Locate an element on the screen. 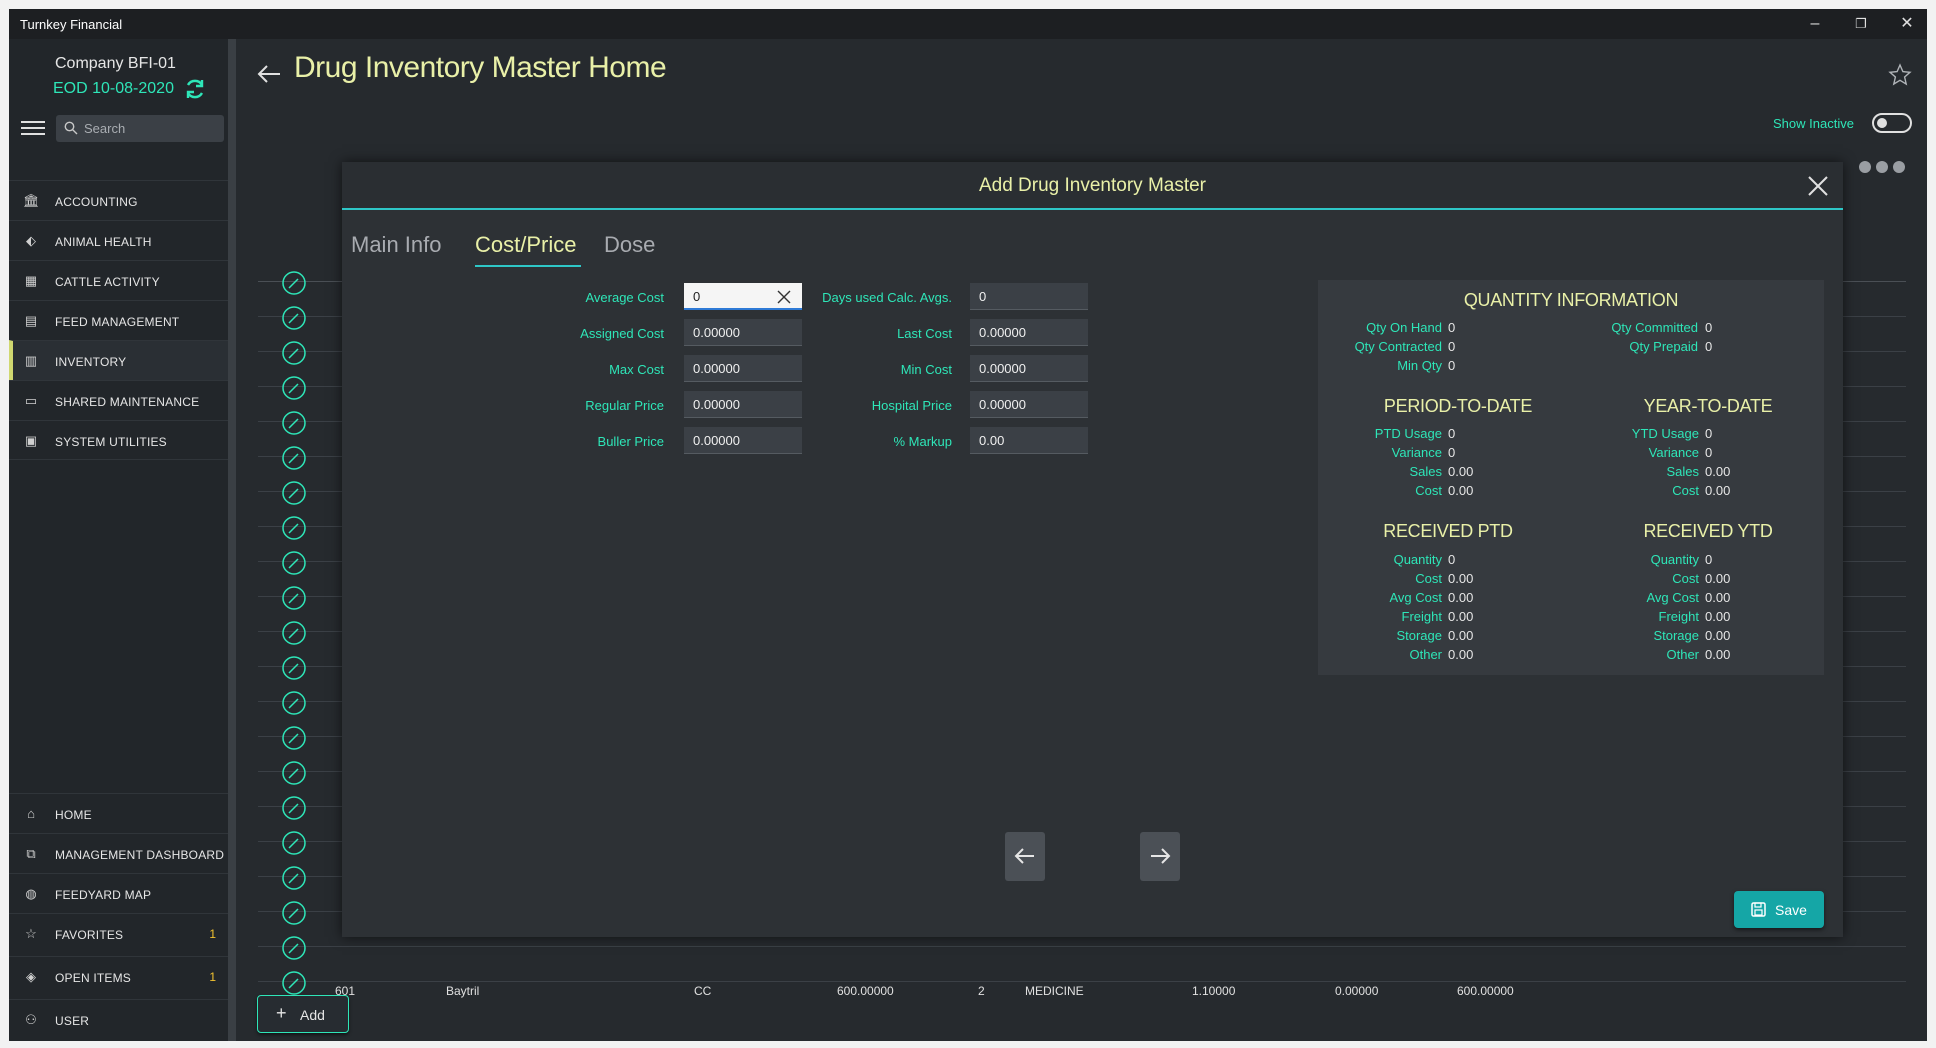  minimize-button: – is located at coordinates (1815, 24).